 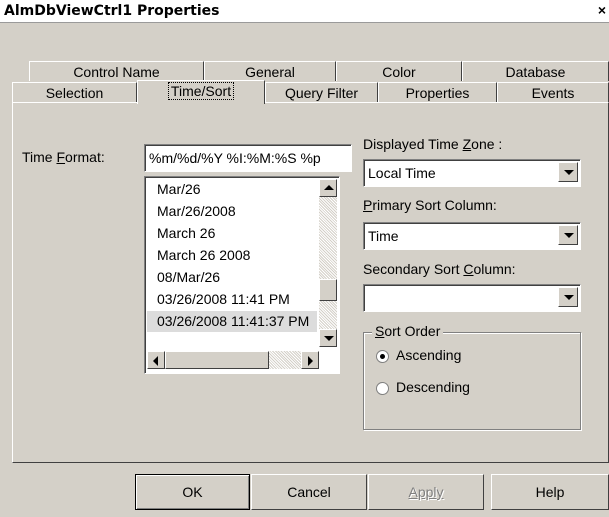 What do you see at coordinates (328, 290) in the screenshot?
I see `vertical-scroll-thumb` at bounding box center [328, 290].